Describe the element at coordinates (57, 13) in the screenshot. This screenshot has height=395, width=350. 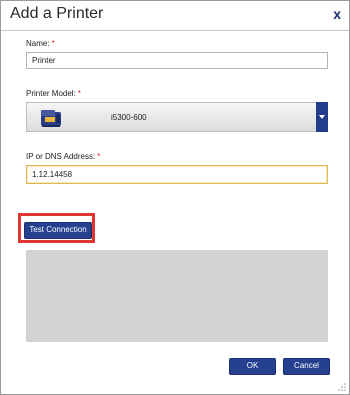
I see `dialog-title: Add a Printer` at that location.